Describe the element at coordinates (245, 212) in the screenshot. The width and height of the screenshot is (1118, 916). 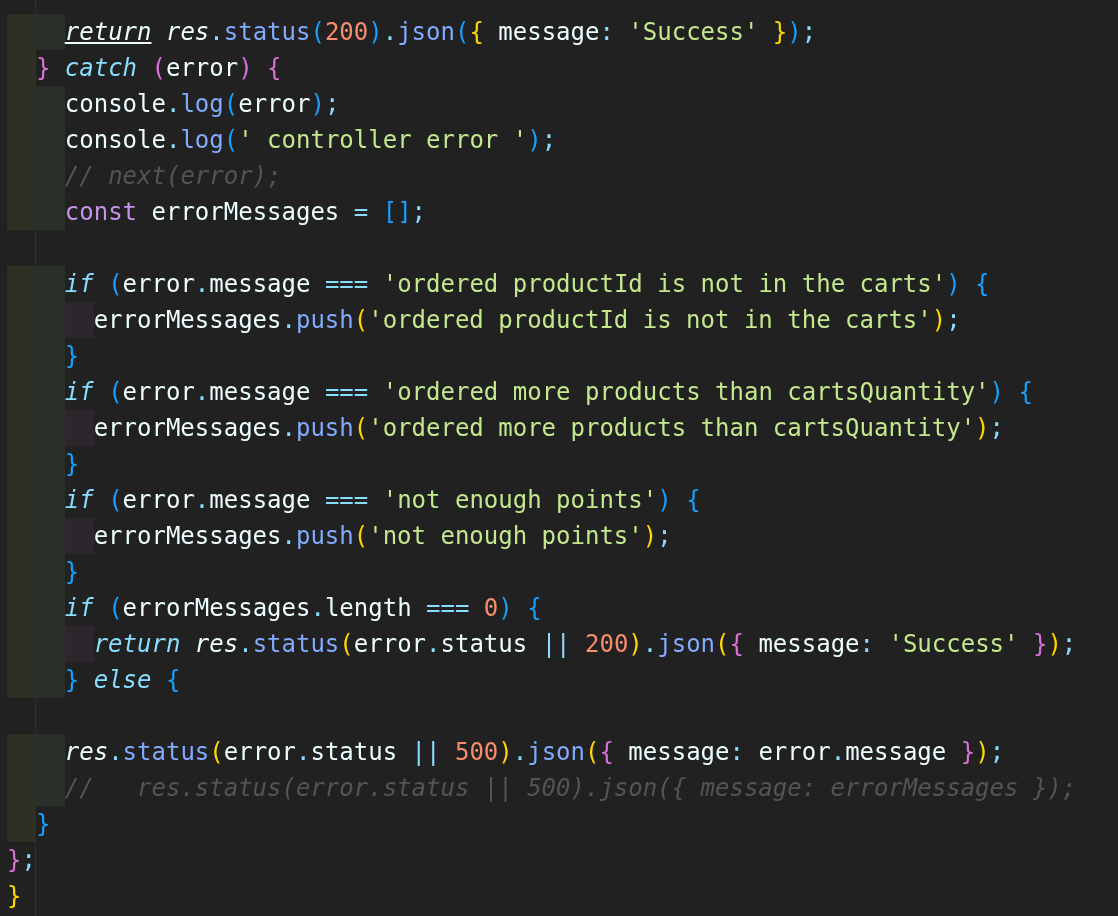
I see `code-line: const errorMessages = [];` at that location.